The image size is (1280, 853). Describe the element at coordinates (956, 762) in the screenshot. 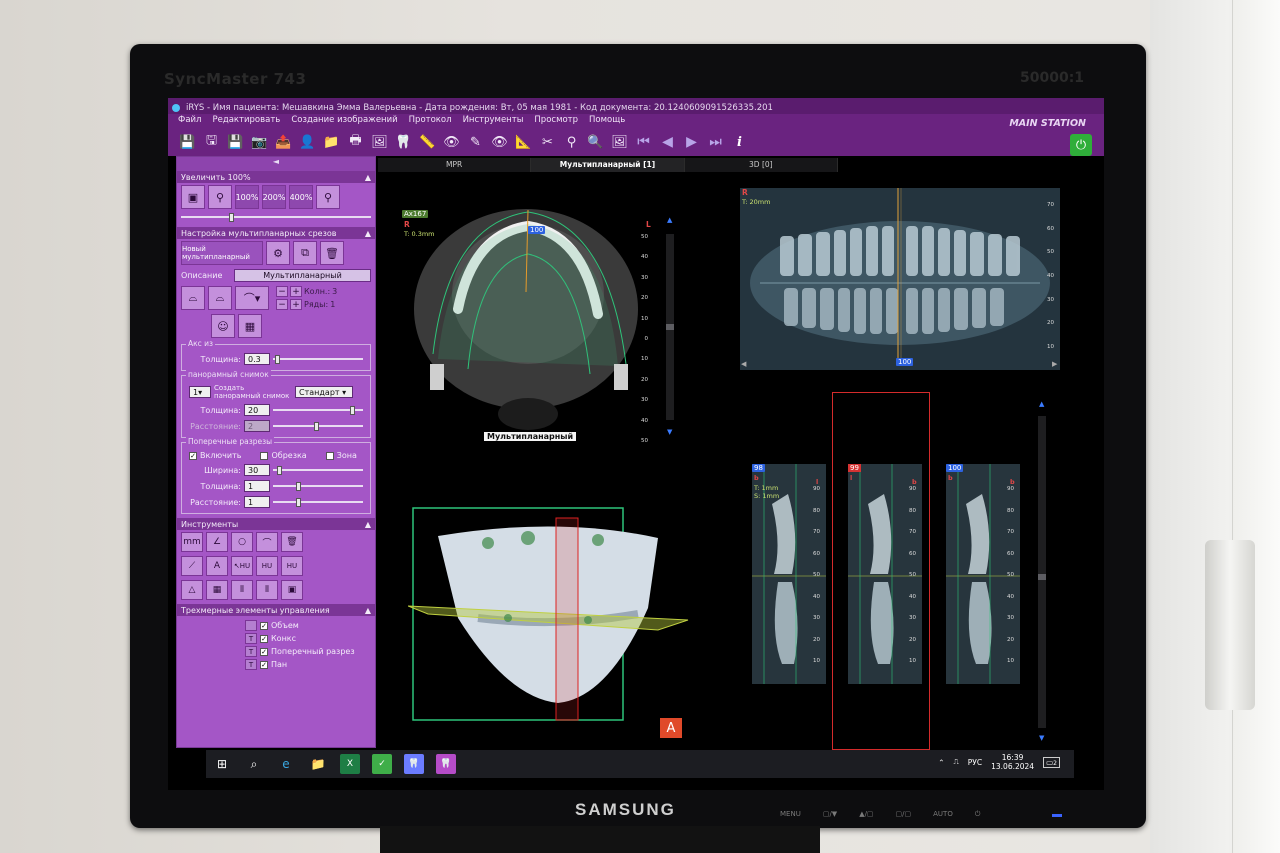

I see `network-icon: ⎍` at that location.